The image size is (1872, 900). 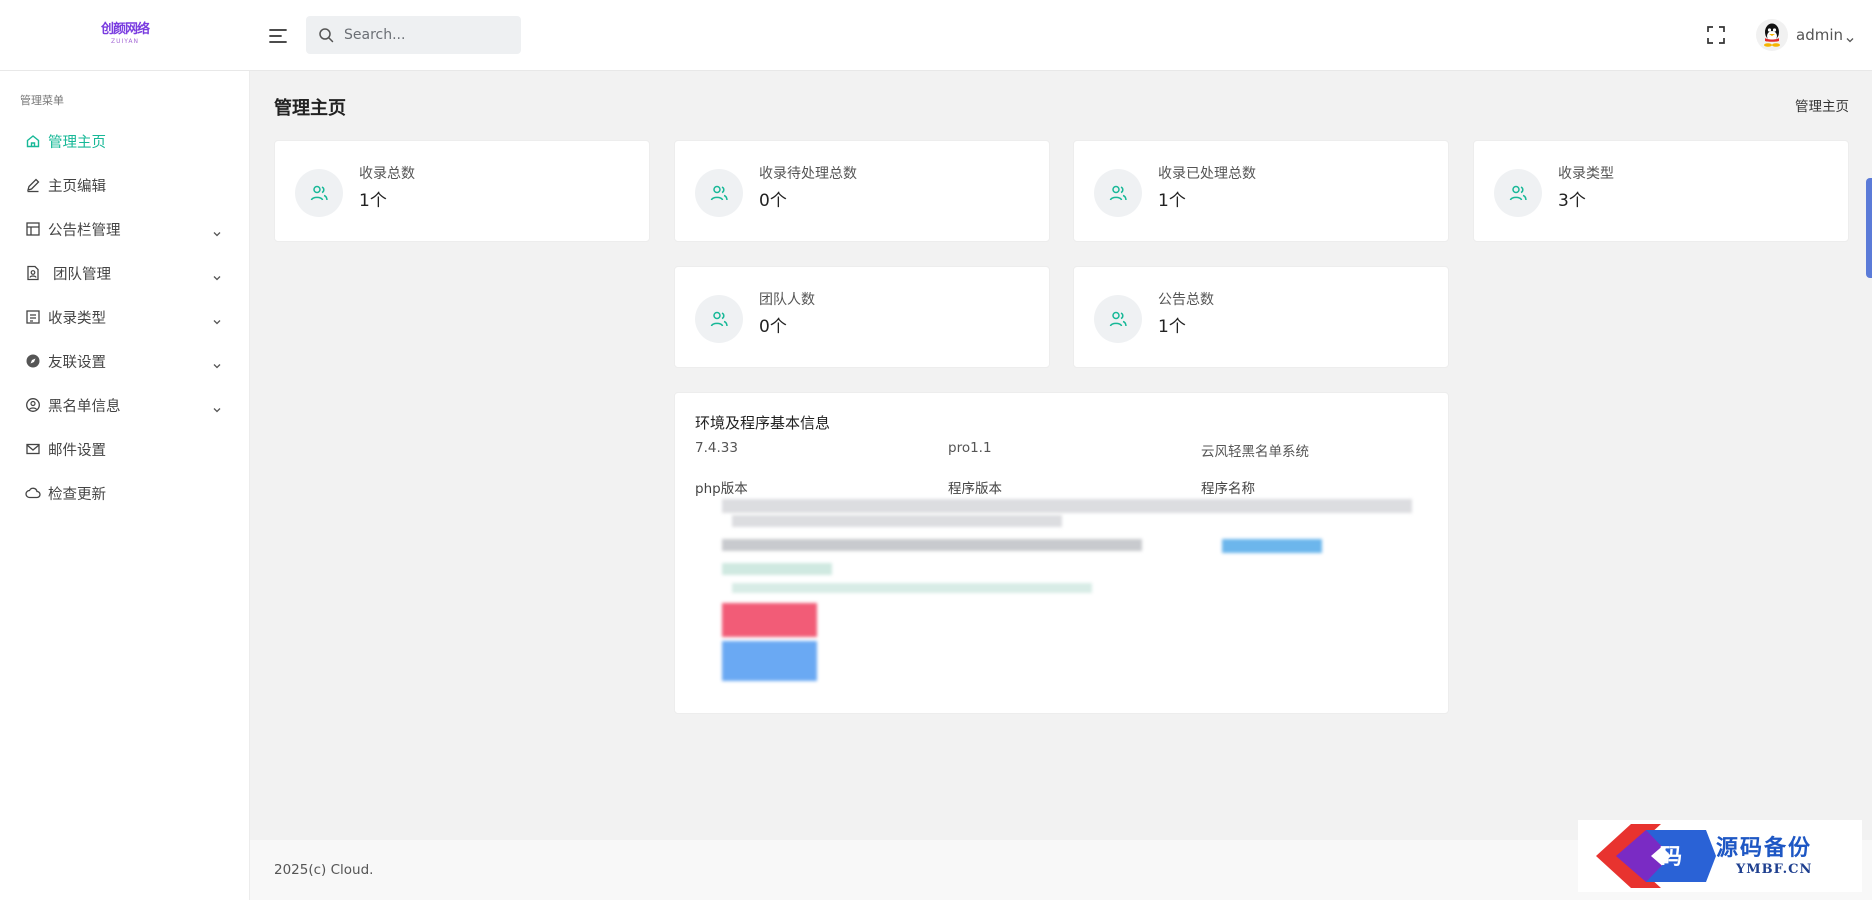 What do you see at coordinates (125, 41) in the screenshot?
I see `logo-subtext: ZUIYAN` at bounding box center [125, 41].